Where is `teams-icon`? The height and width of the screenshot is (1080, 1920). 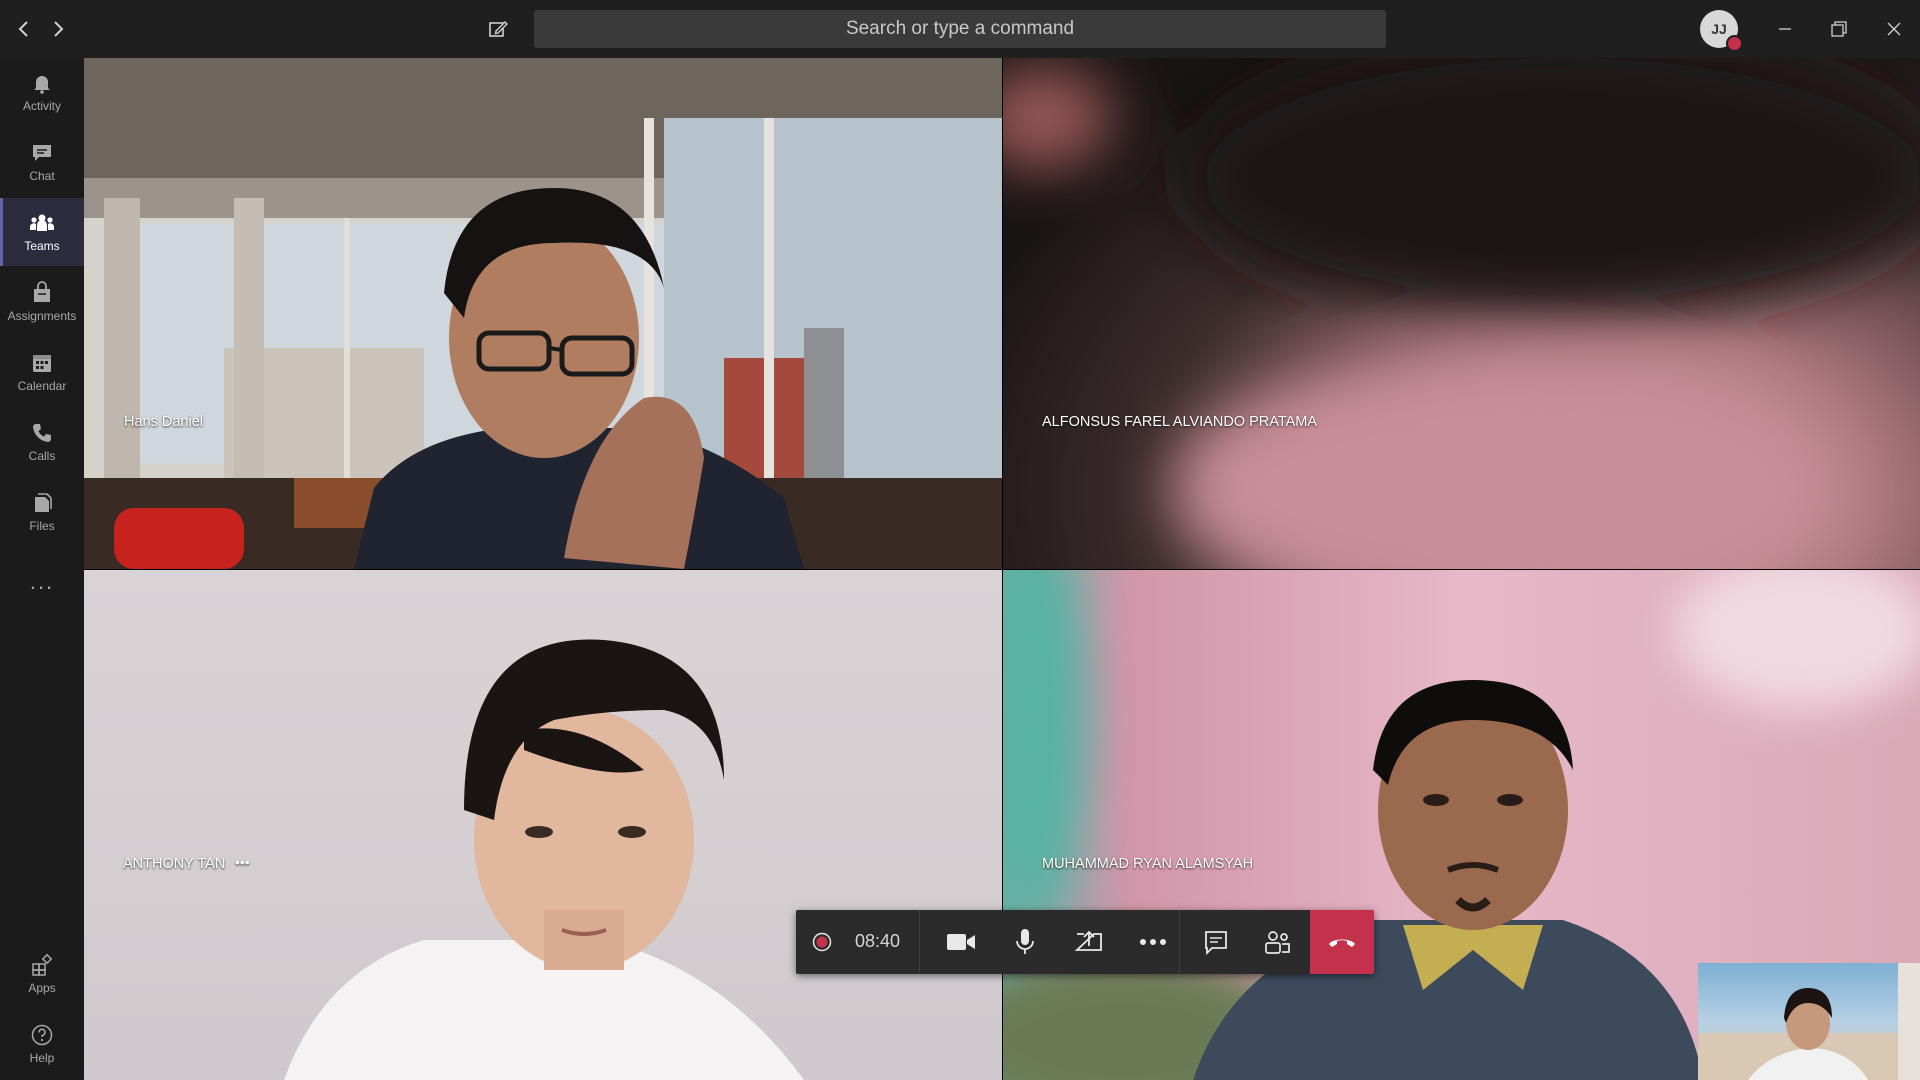 teams-icon is located at coordinates (42, 222).